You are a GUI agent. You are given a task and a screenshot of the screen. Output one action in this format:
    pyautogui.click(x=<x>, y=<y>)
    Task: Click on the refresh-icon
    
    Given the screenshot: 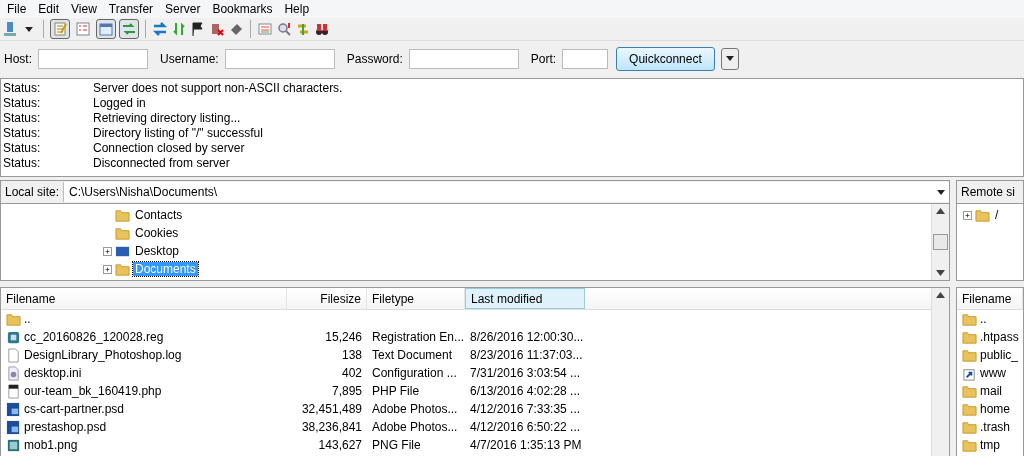 What is the action you would take?
    pyautogui.click(x=160, y=29)
    